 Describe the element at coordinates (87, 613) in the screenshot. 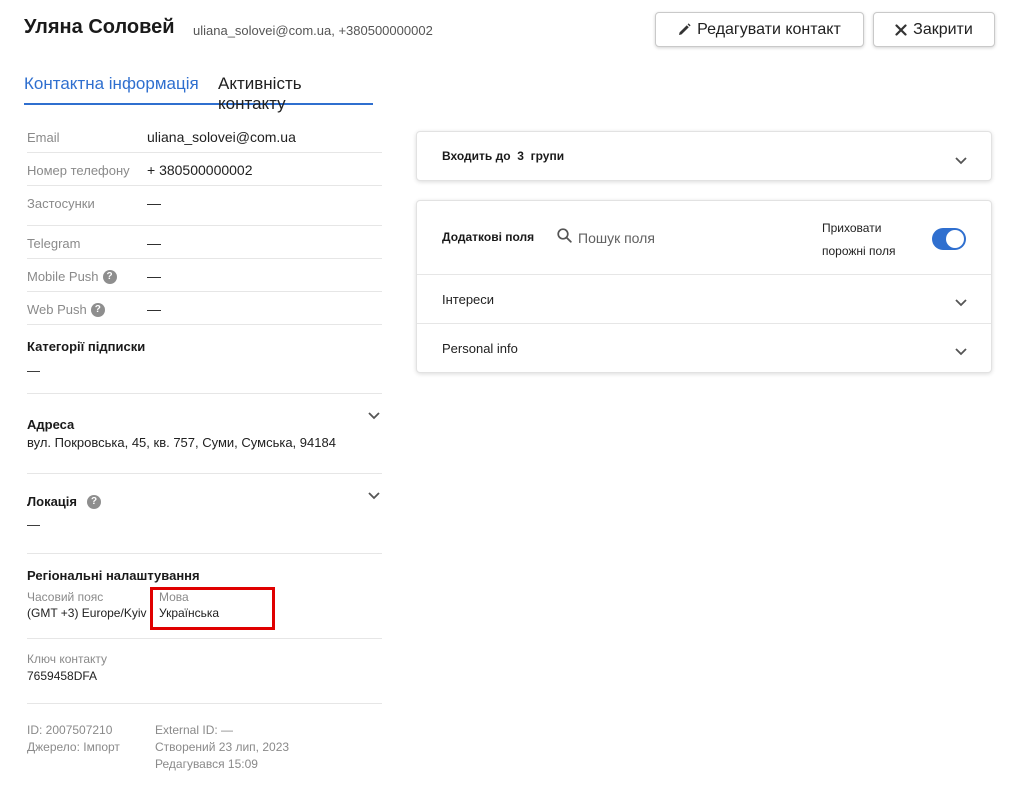

I see `timezone-value: (GMT +3) Europe/Kyiv` at that location.